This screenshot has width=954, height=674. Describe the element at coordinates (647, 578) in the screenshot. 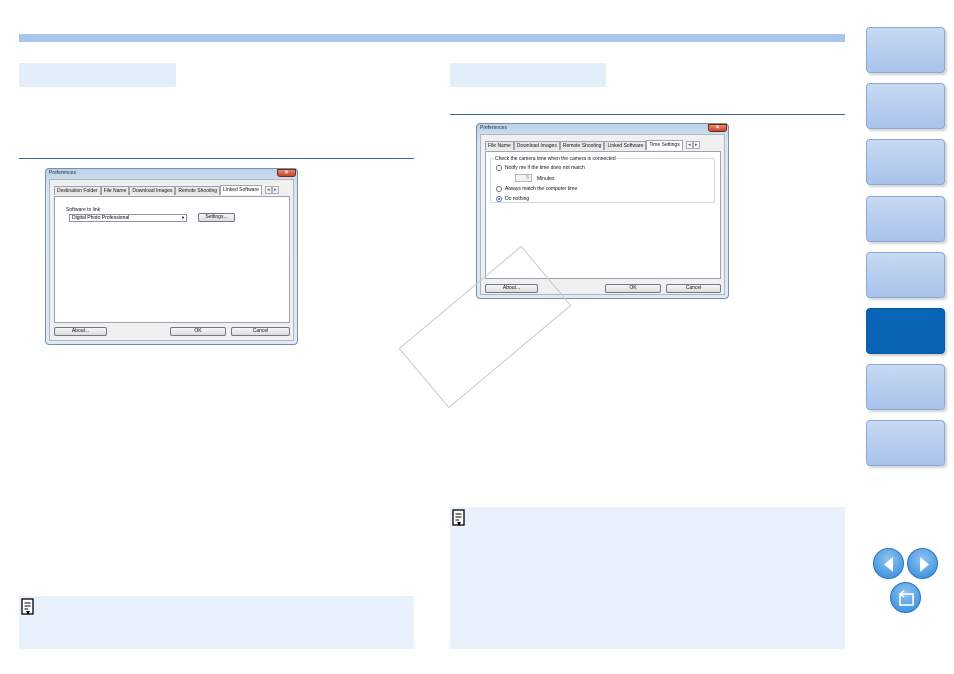

I see `note-box-right` at that location.